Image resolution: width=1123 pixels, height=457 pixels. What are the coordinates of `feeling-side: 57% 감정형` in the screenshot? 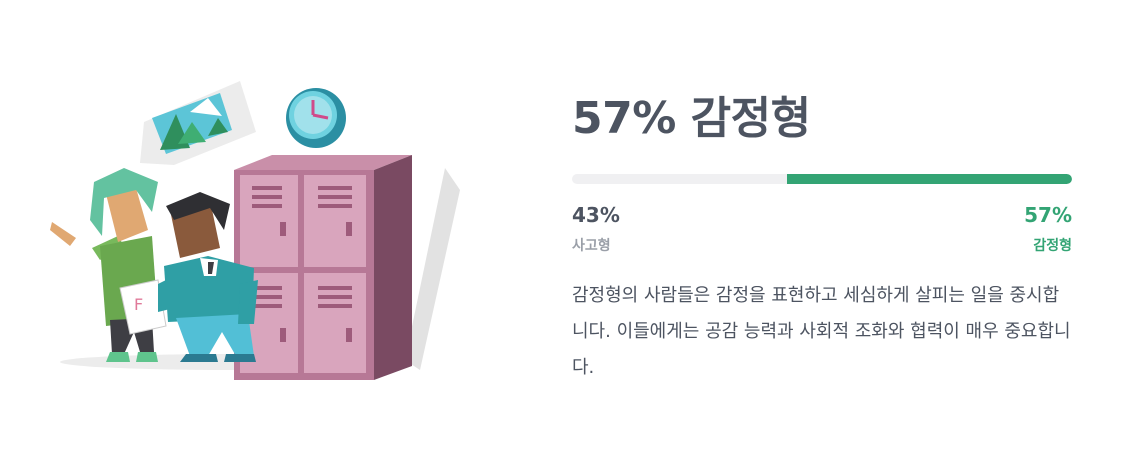 It's located at (1048, 229).